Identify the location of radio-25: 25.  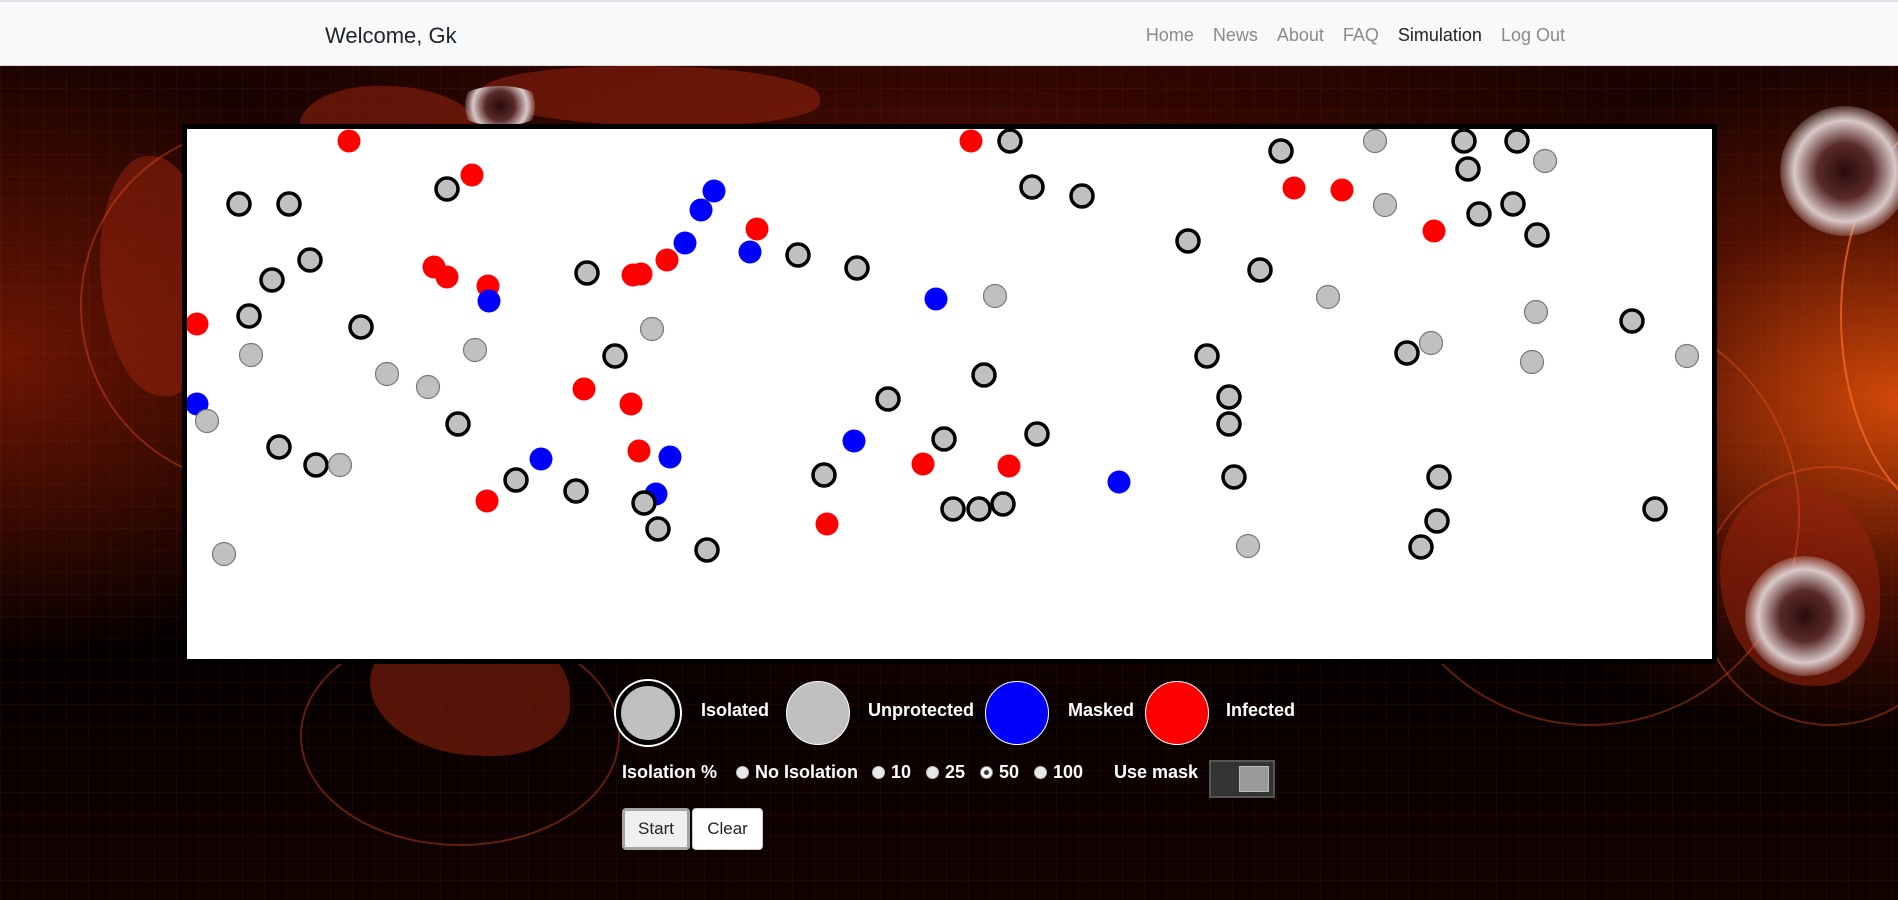
(945, 772).